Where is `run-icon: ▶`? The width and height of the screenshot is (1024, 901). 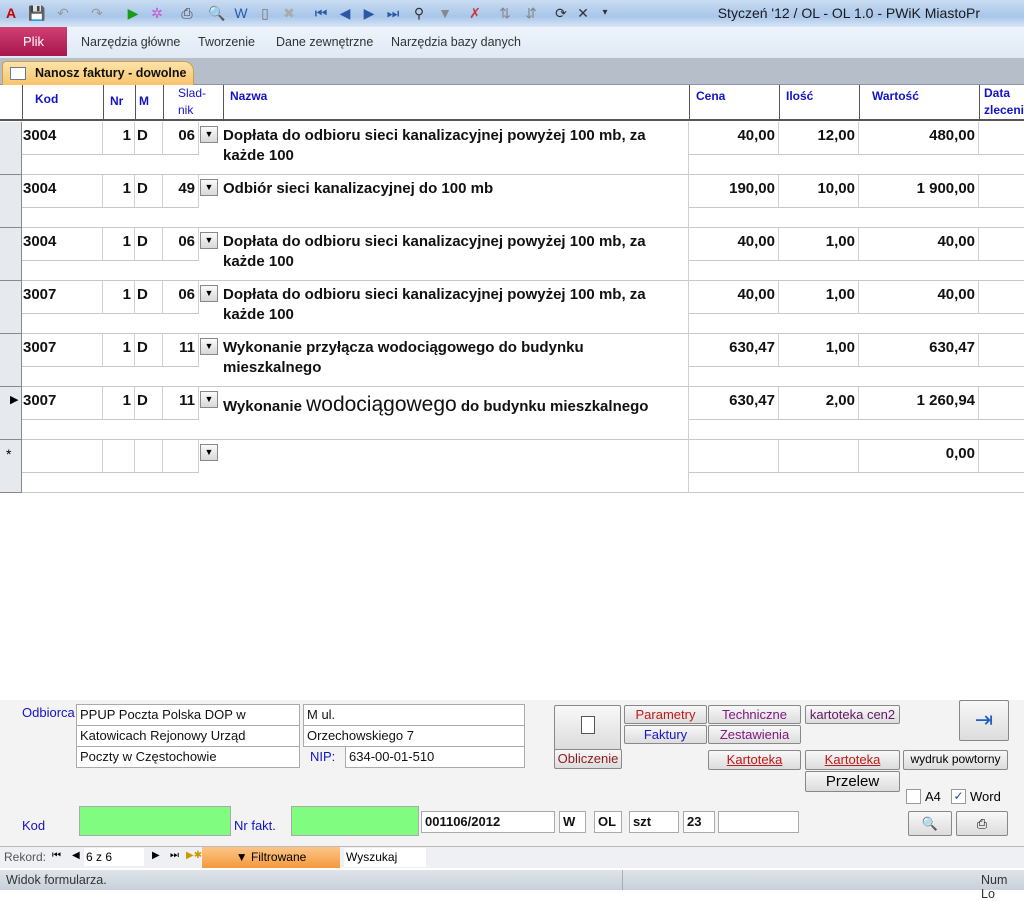 run-icon: ▶ is located at coordinates (133, 13).